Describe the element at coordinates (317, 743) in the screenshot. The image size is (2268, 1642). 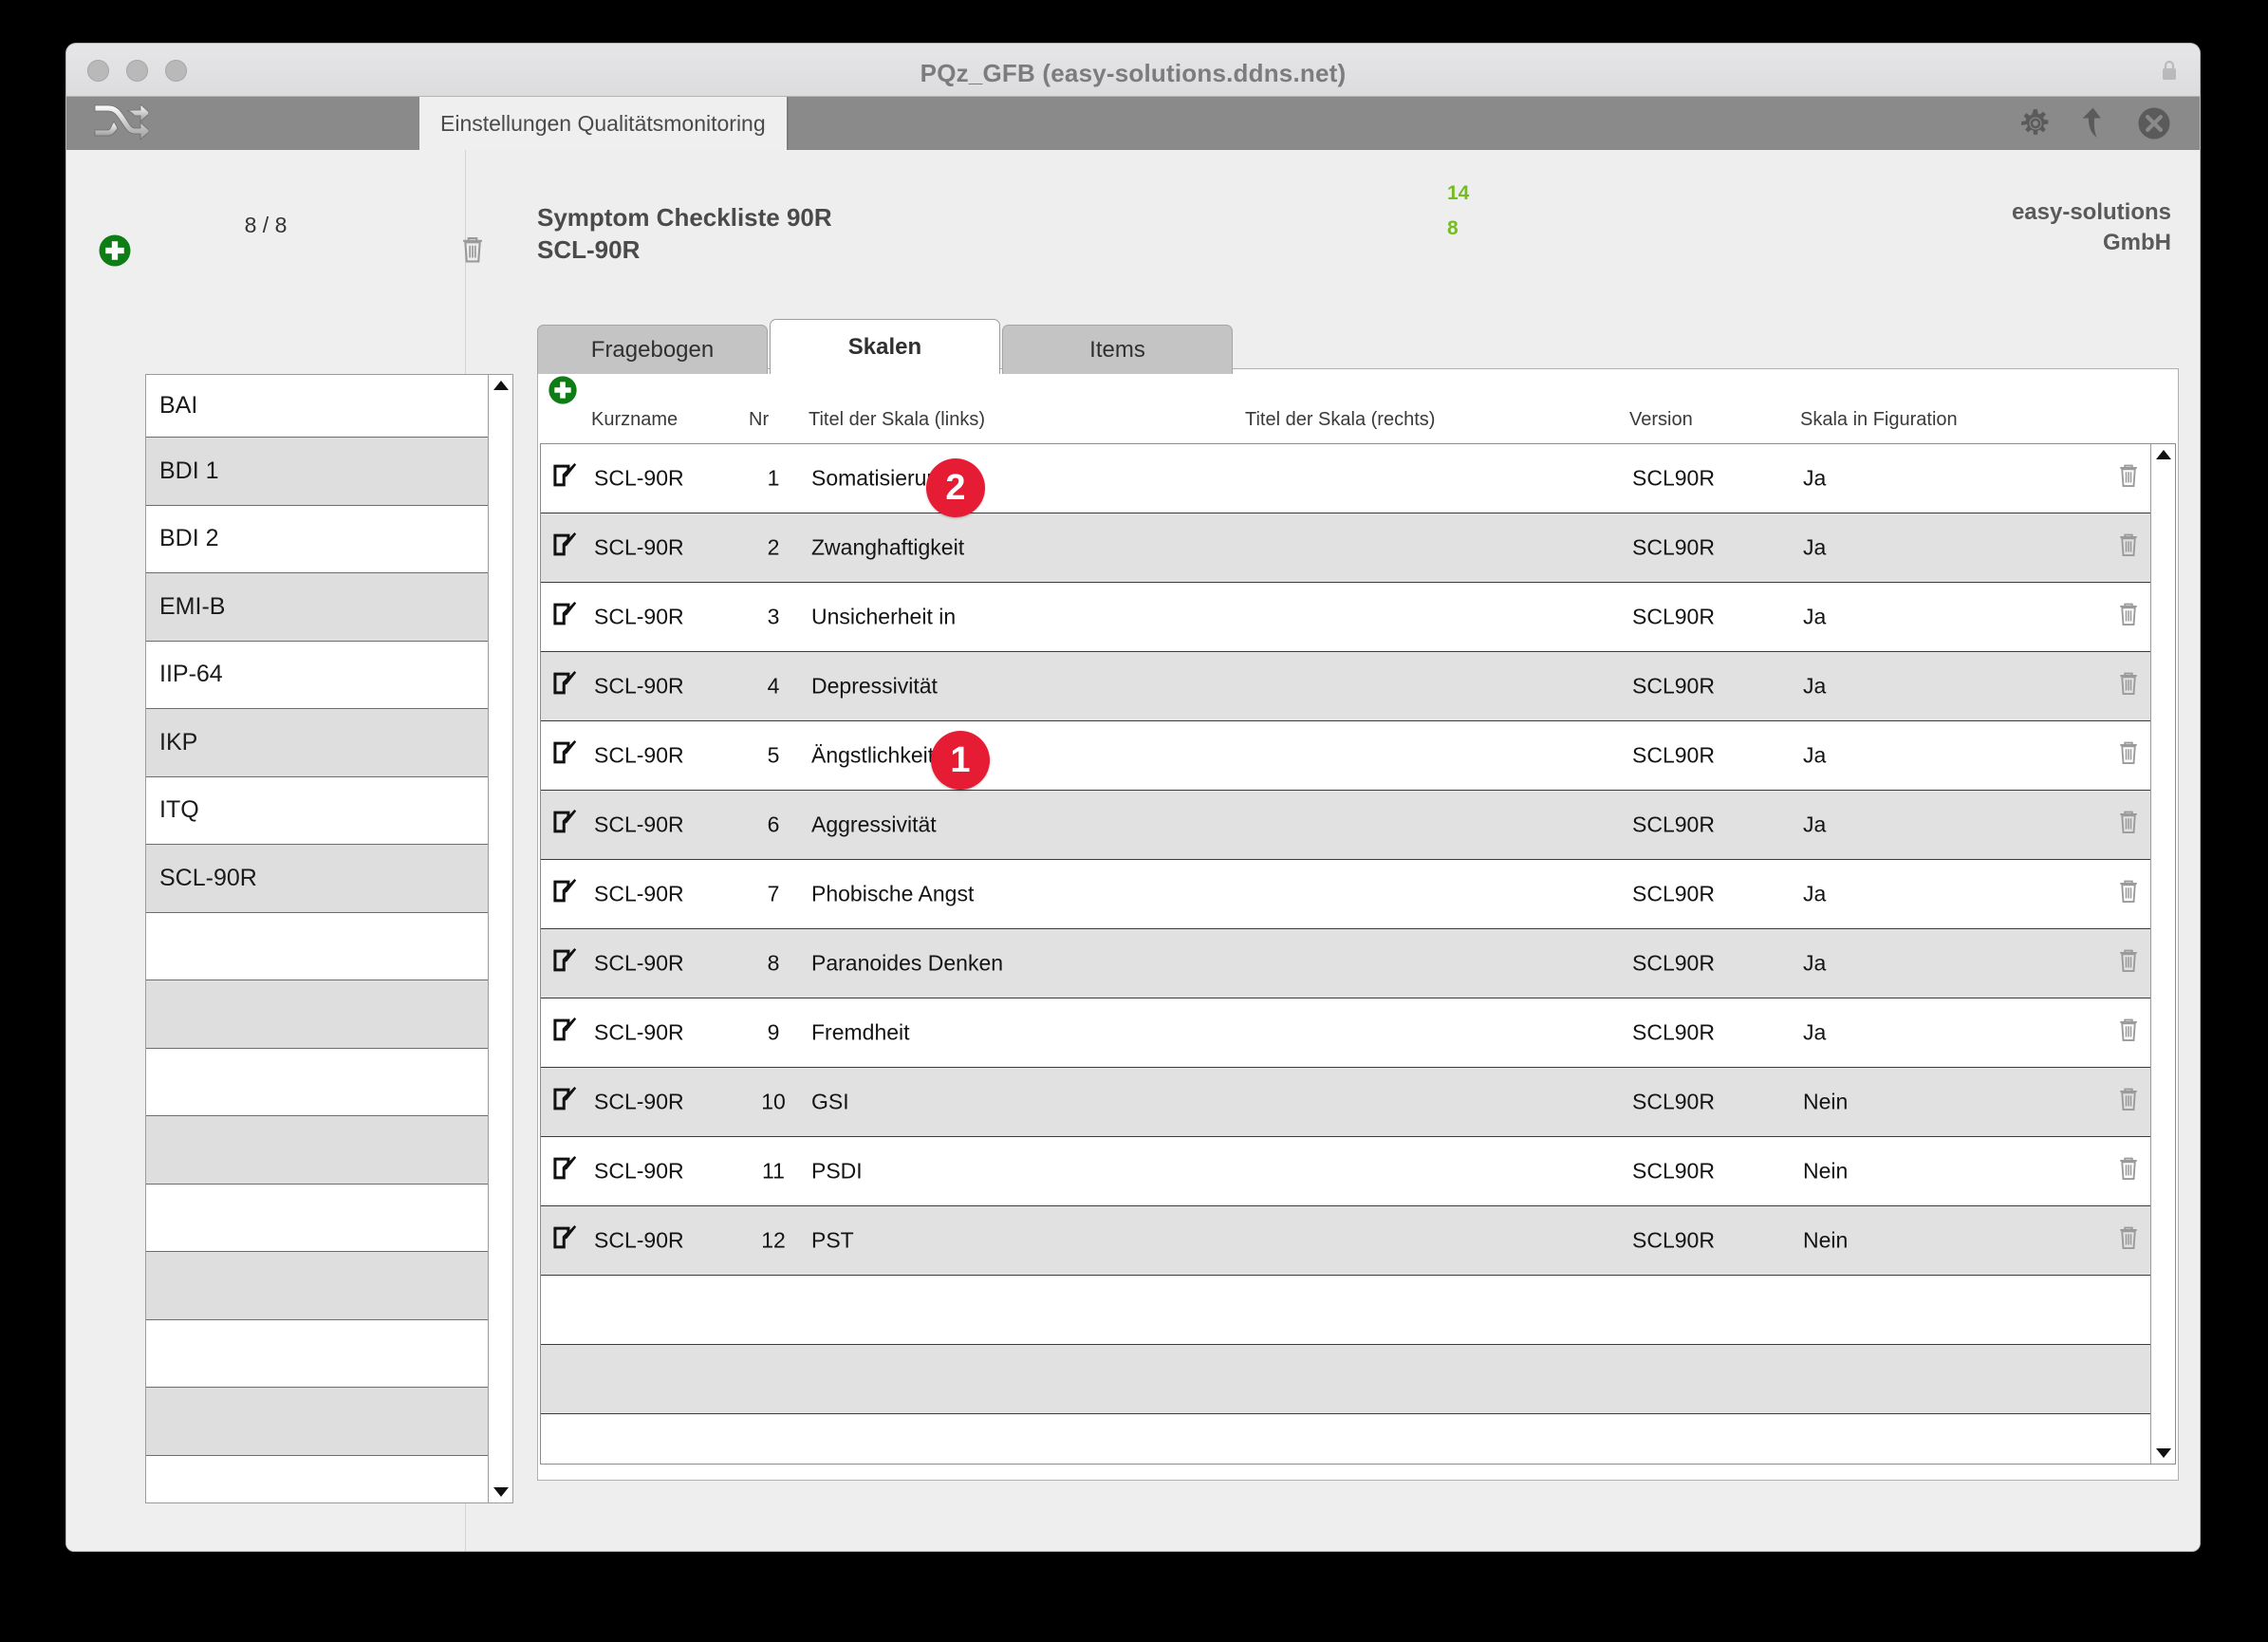
I see `list-item: IKP` at that location.